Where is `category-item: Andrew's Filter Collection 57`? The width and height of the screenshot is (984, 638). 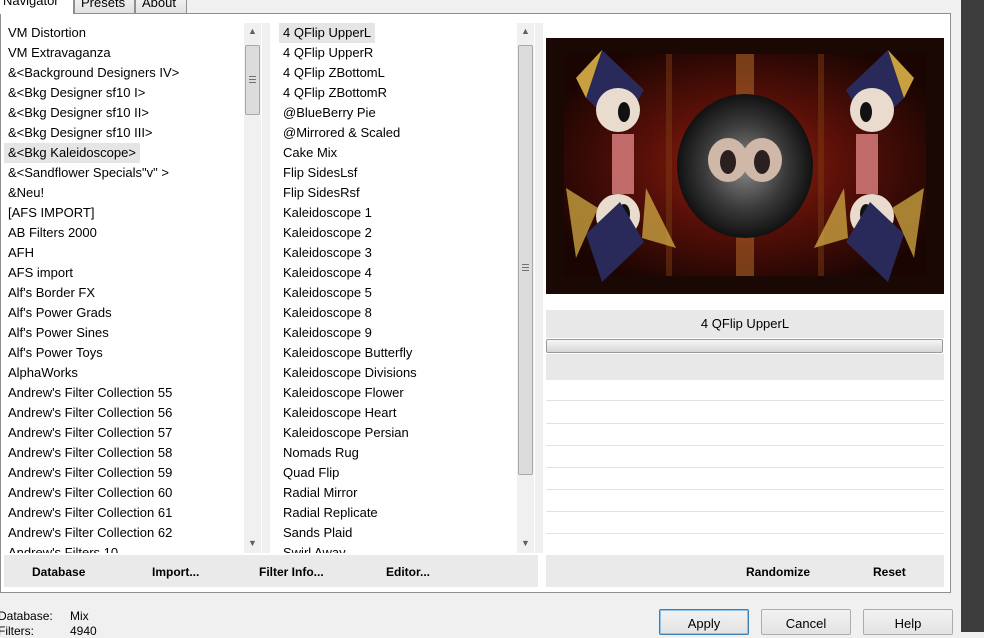 category-item: Andrew's Filter Collection 57 is located at coordinates (90, 433).